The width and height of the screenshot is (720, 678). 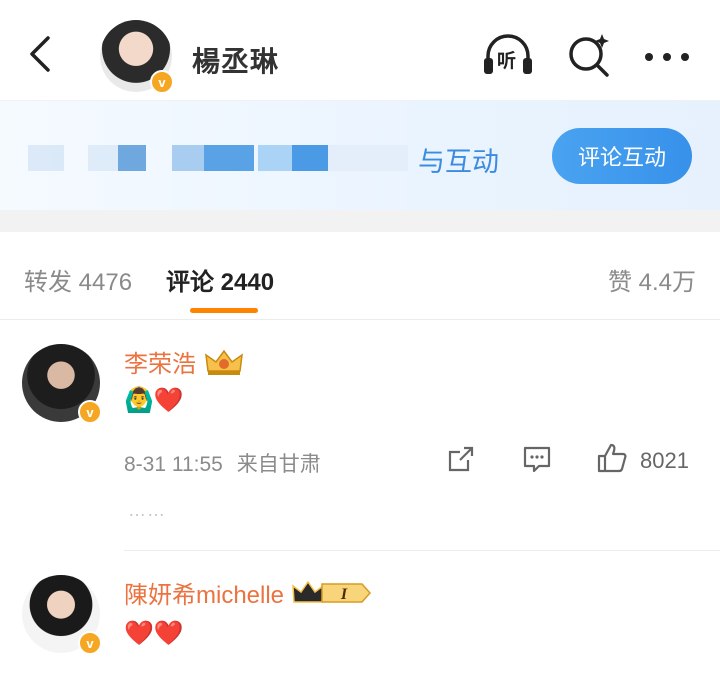 What do you see at coordinates (458, 162) in the screenshot?
I see `banner-text: 与互动` at bounding box center [458, 162].